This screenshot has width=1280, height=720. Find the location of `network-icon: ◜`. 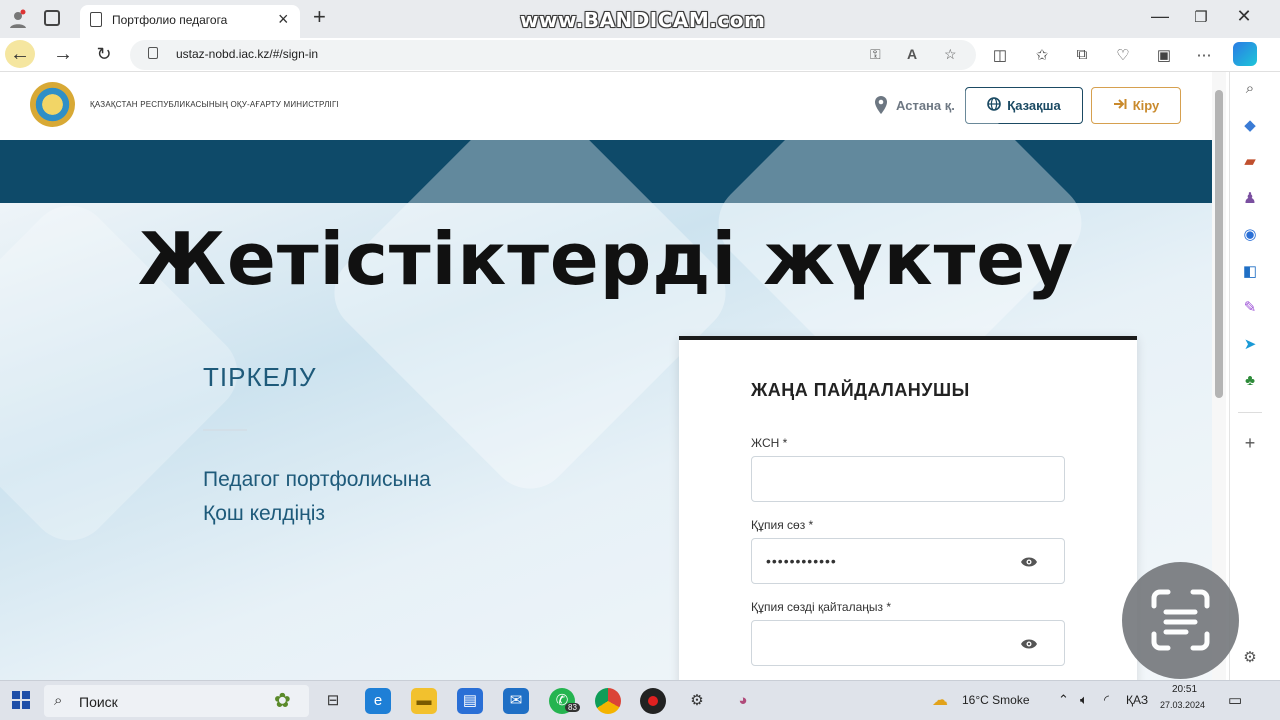

network-icon: ◜ is located at coordinates (1106, 700).